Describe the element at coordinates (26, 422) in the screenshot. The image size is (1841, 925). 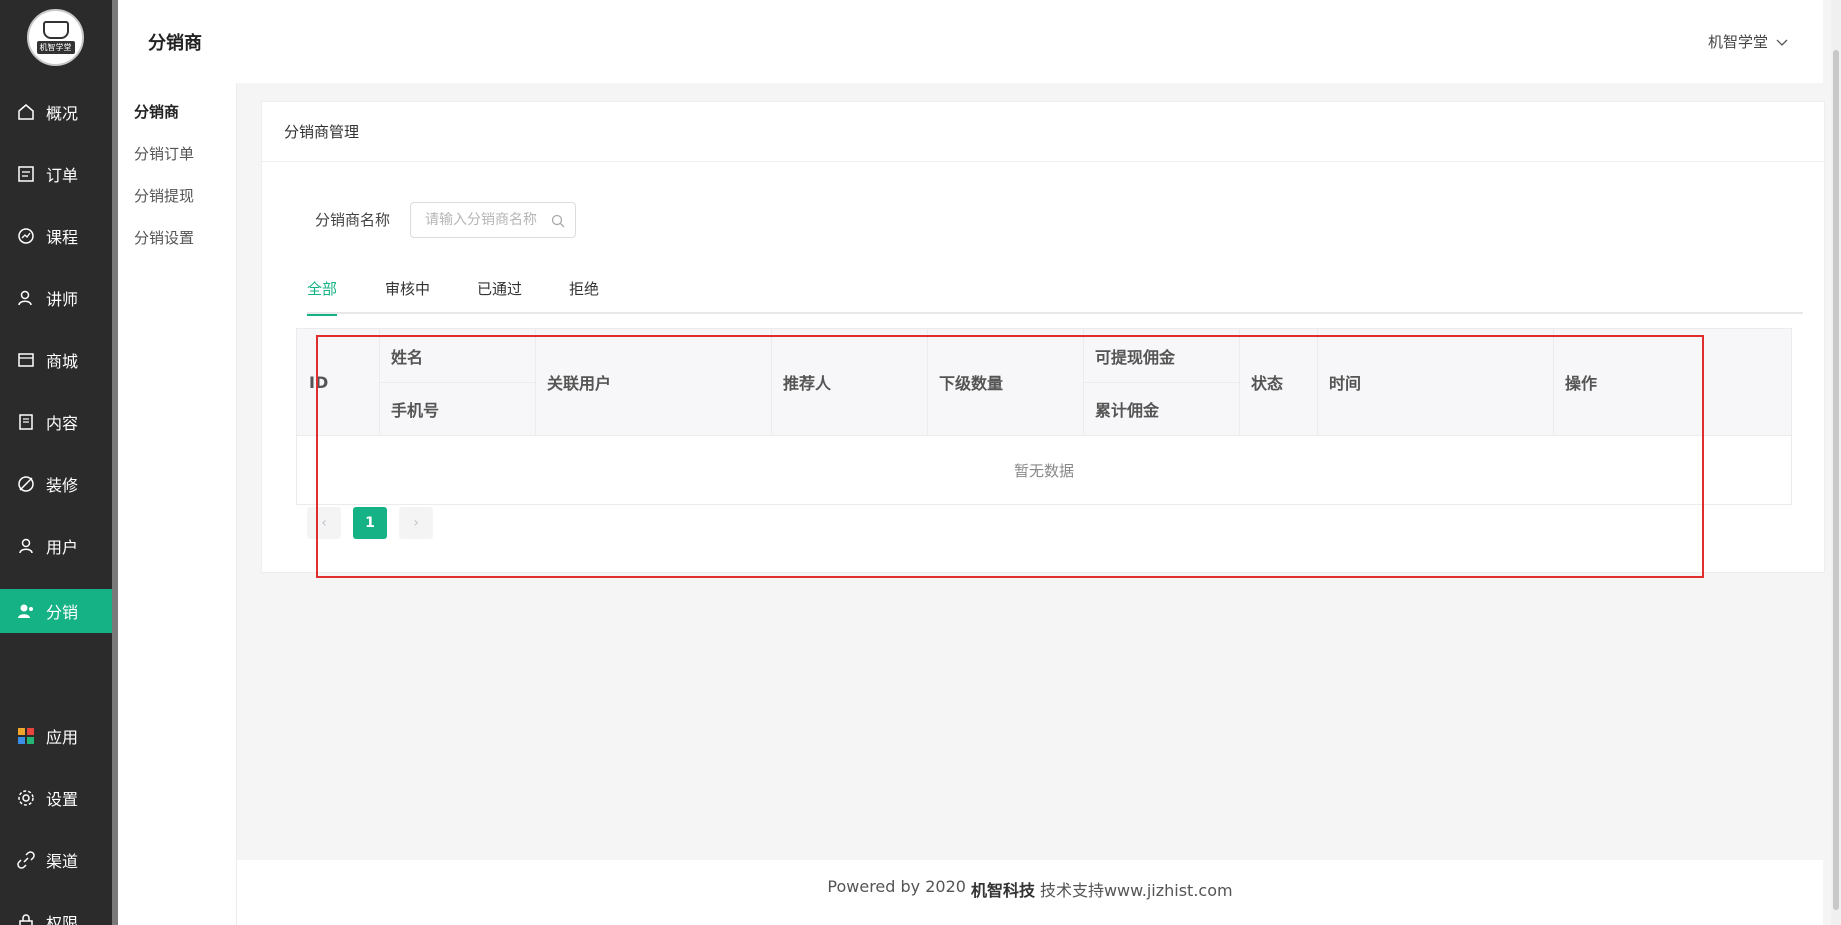
I see `content-icon` at that location.